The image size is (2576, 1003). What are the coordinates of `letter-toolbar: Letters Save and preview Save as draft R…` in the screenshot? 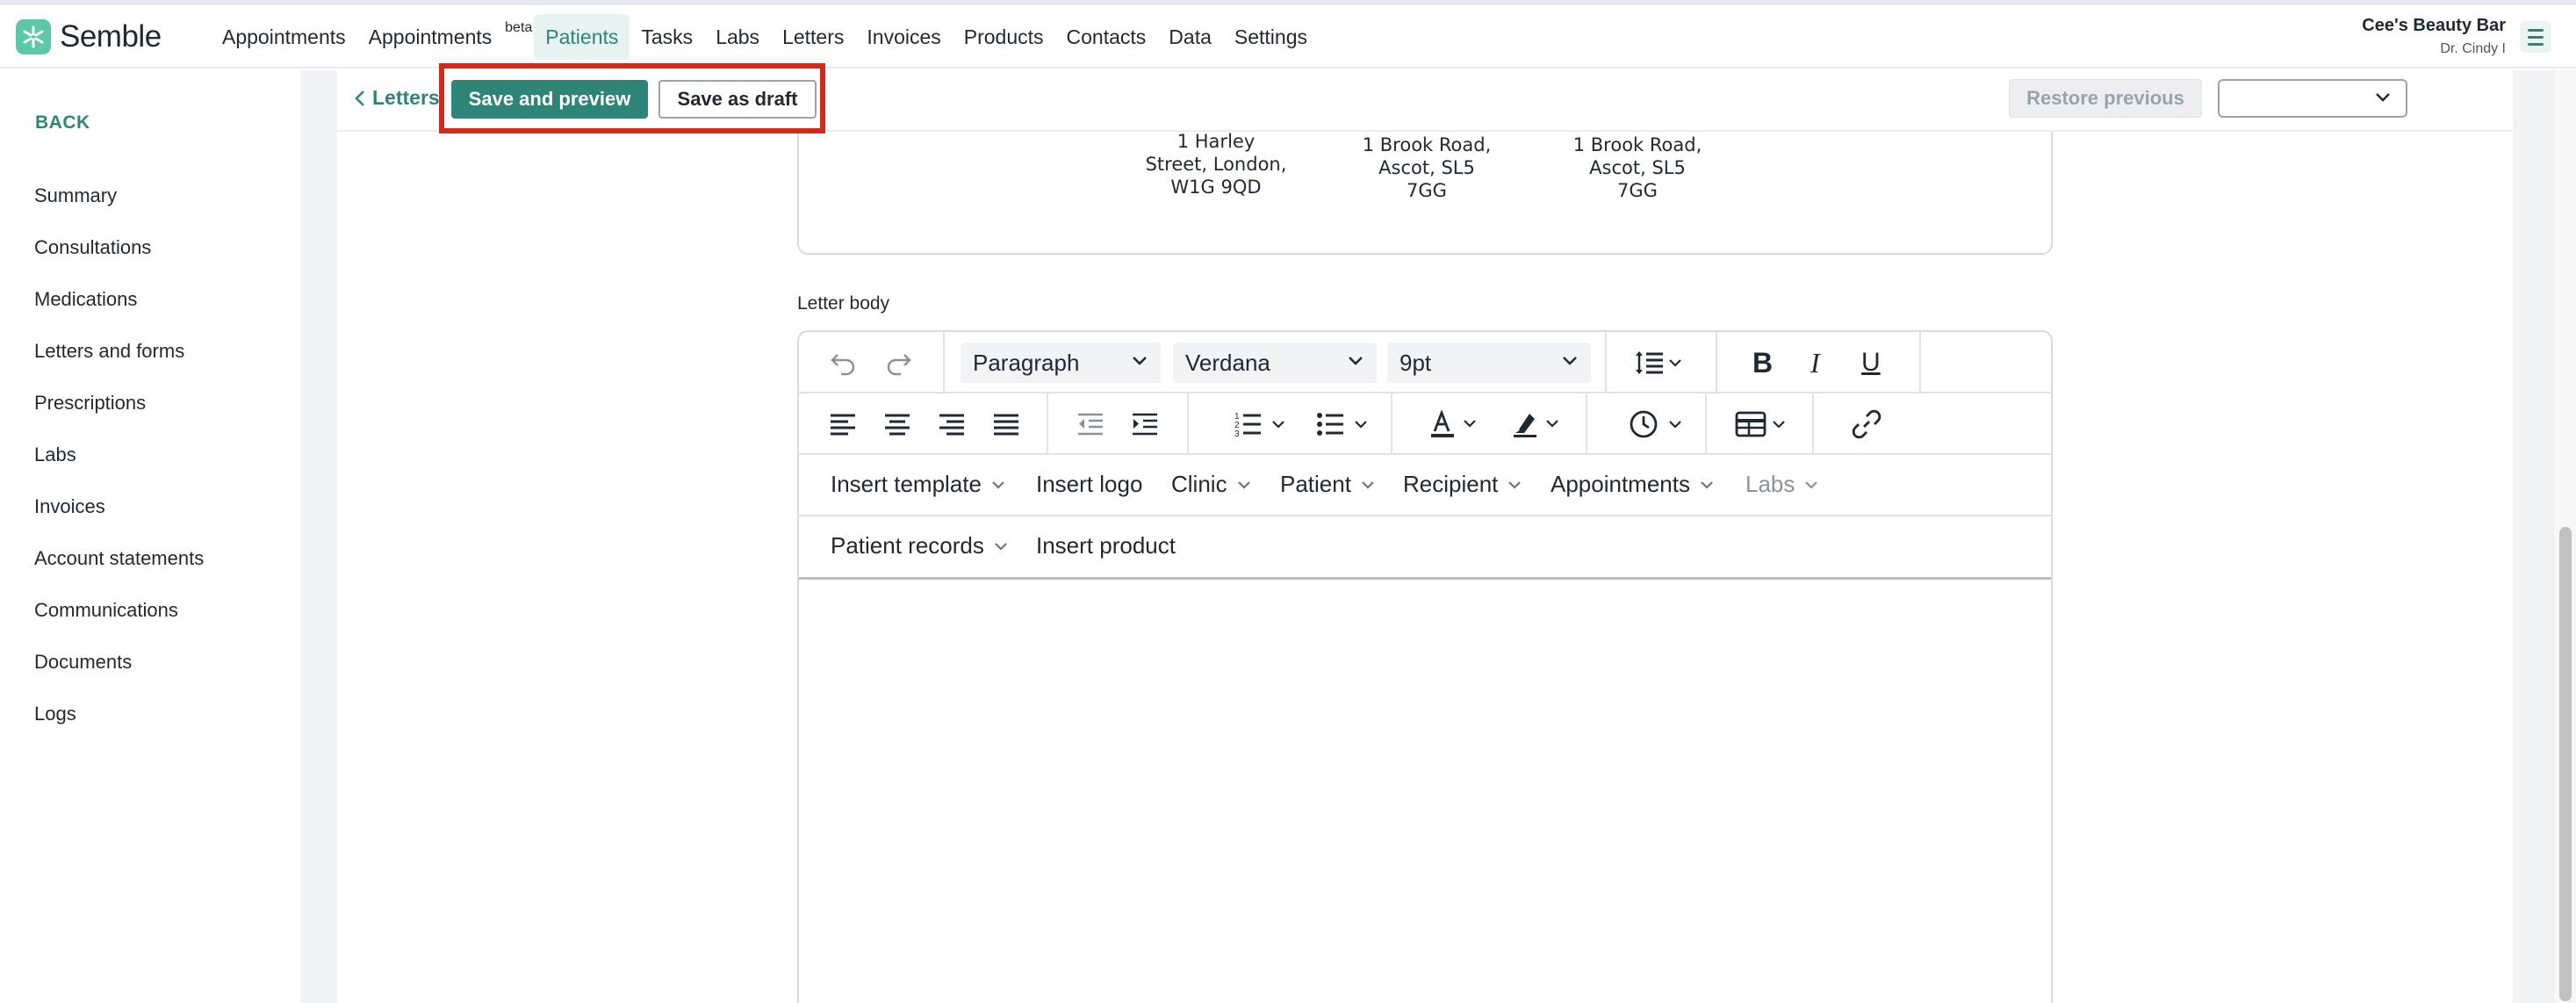 It's located at (1425, 98).